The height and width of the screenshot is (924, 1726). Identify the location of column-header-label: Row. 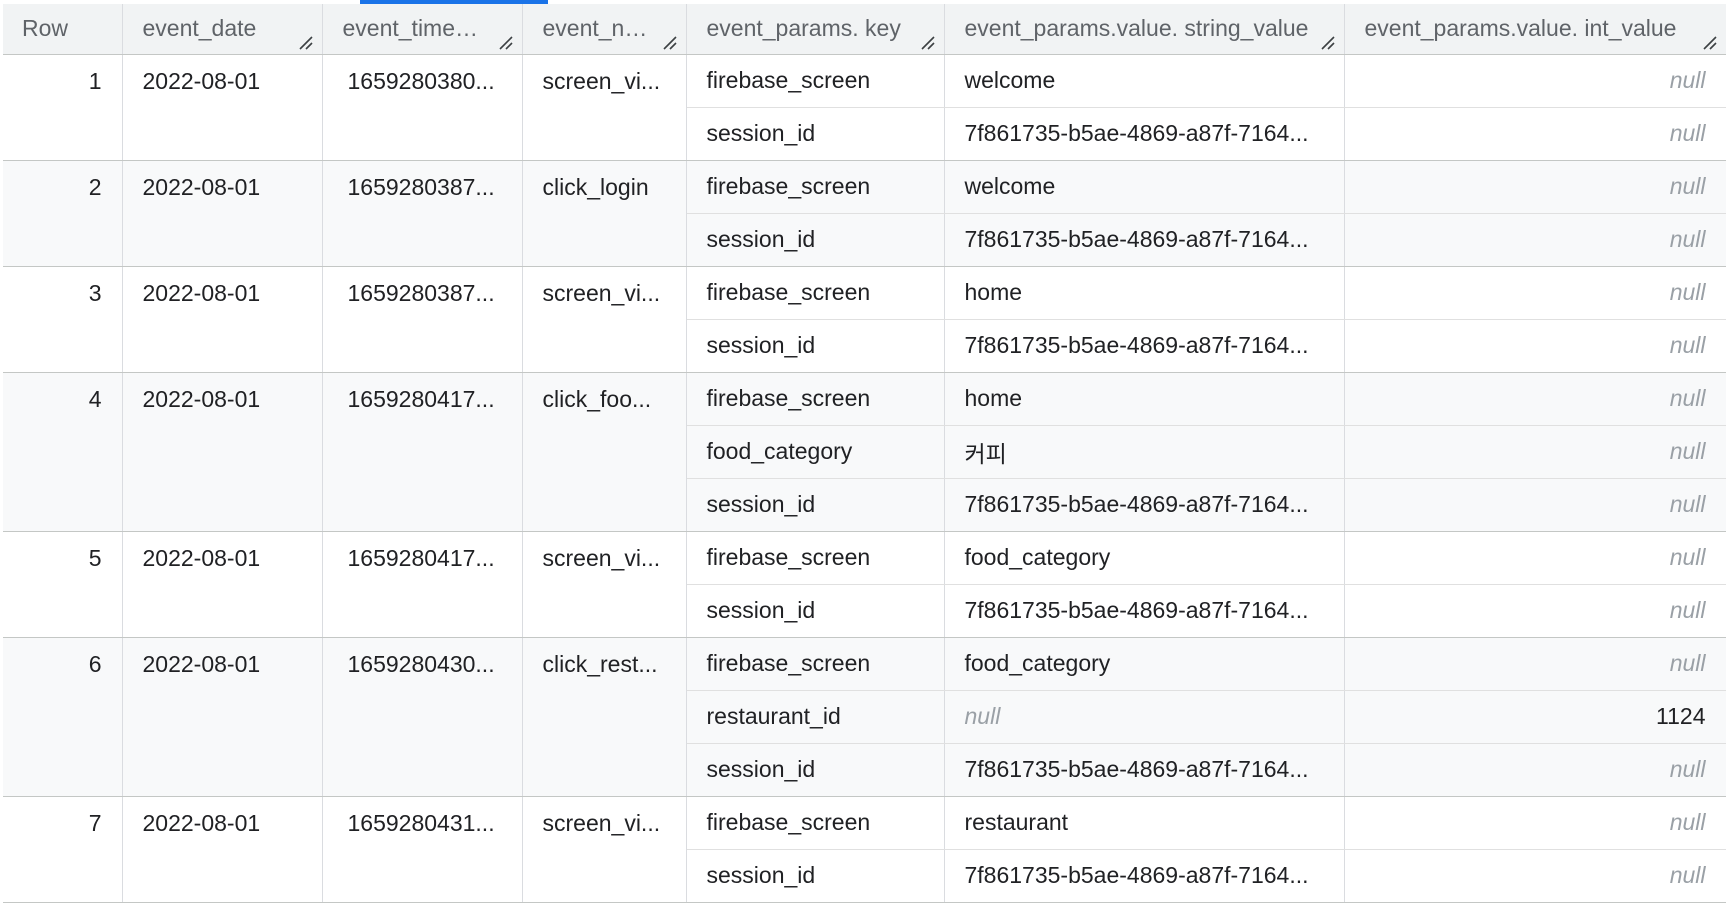
(45, 28).